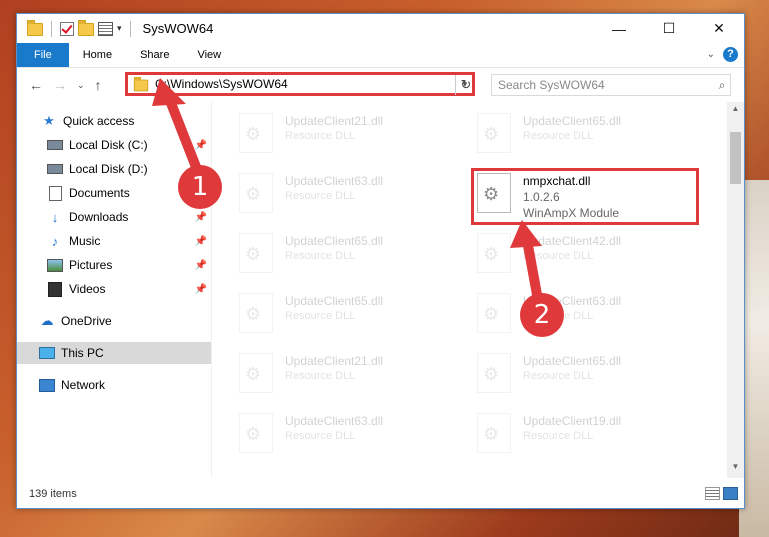 The height and width of the screenshot is (537, 769). What do you see at coordinates (542, 315) in the screenshot?
I see `step-badge-2: 2` at bounding box center [542, 315].